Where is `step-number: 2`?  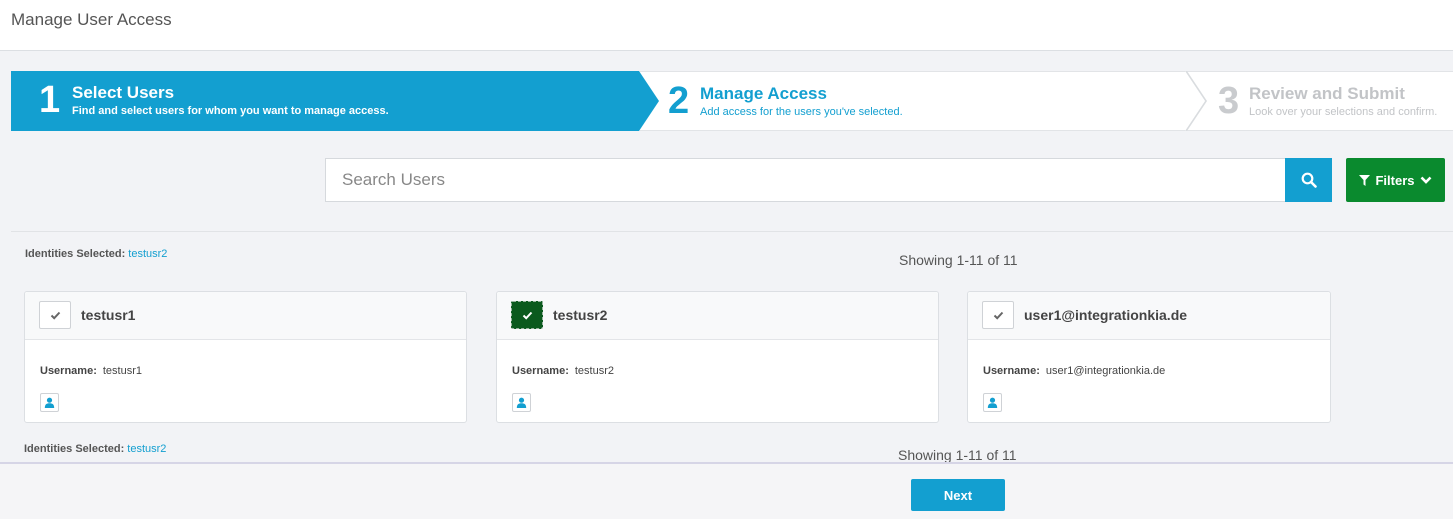 step-number: 2 is located at coordinates (679, 101).